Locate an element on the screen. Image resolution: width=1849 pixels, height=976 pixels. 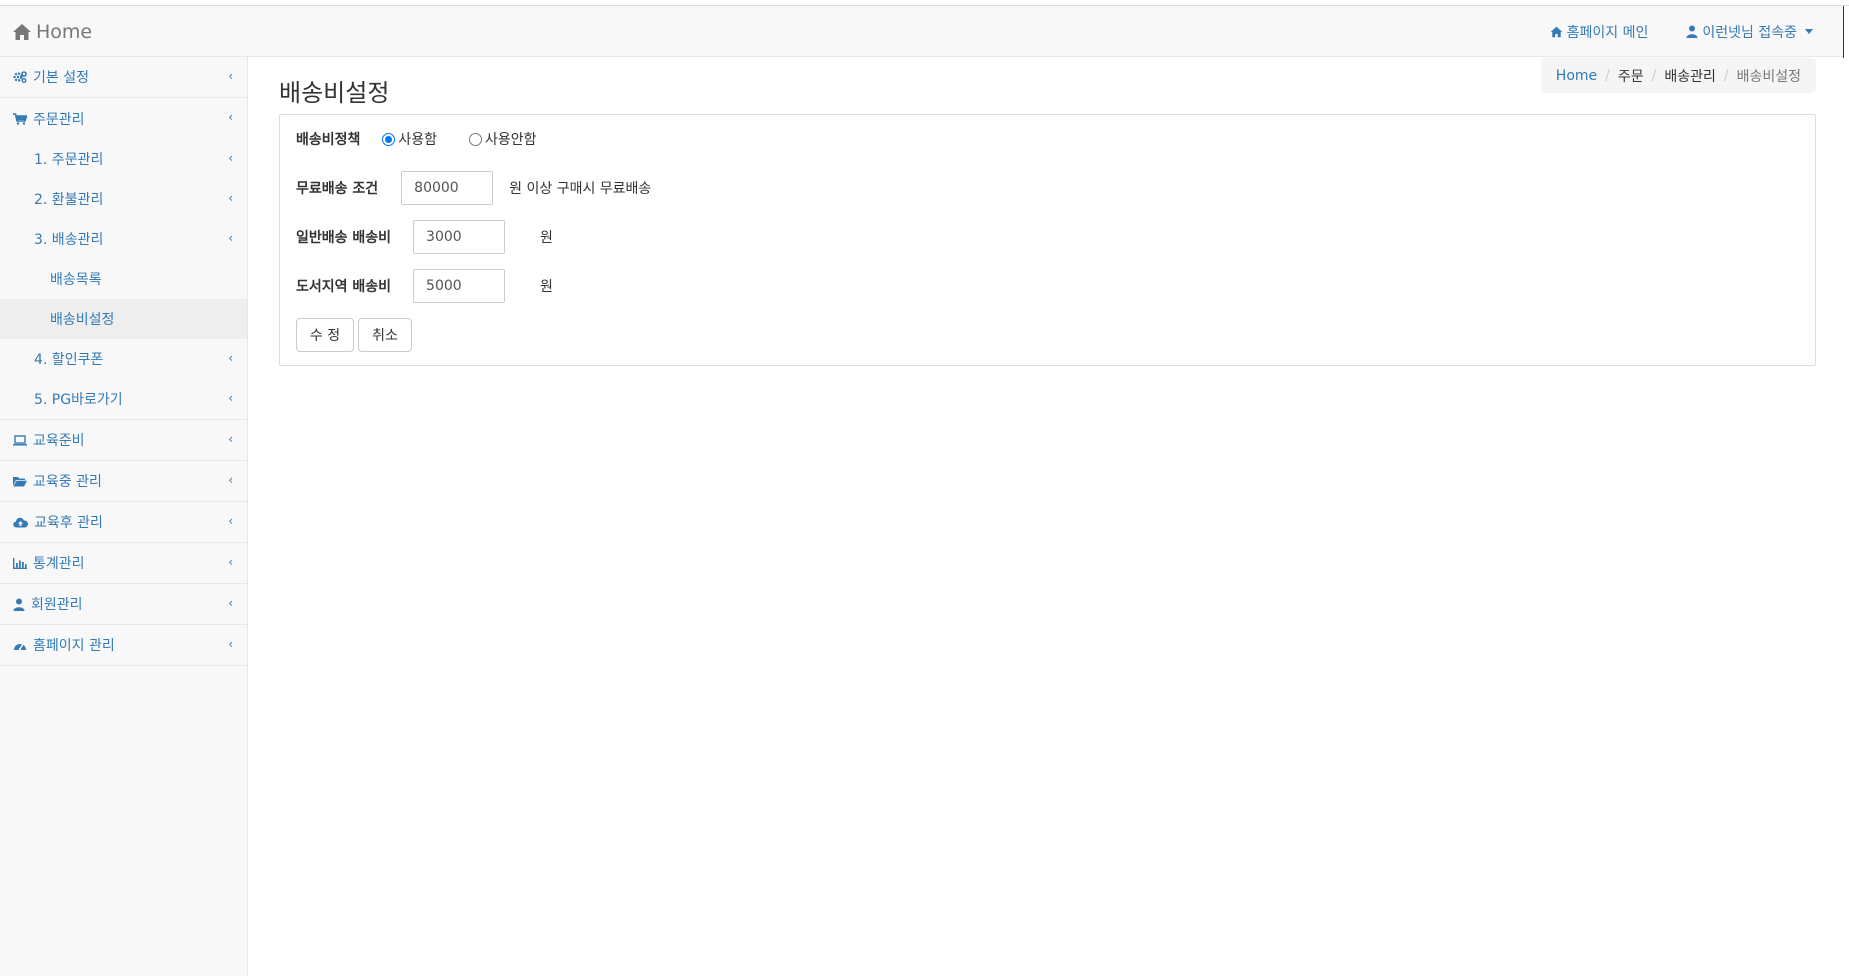
user-menu-dropdown: 이런넷님 접속중 is located at coordinates (1749, 32).